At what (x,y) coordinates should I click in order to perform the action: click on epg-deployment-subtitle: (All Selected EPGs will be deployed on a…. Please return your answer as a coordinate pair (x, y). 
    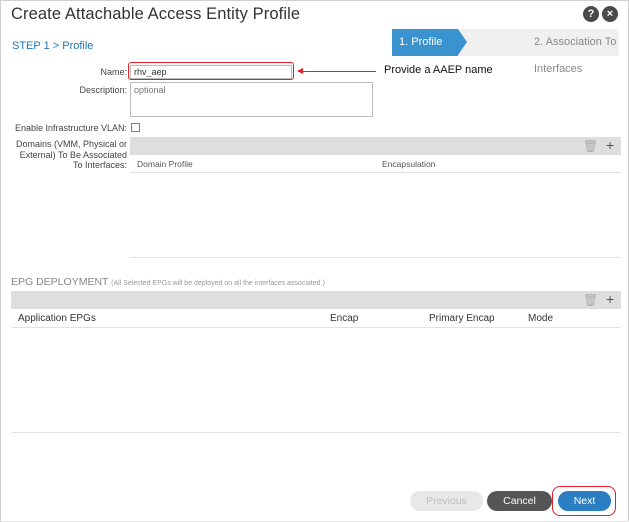
    Looking at the image, I should click on (218, 283).